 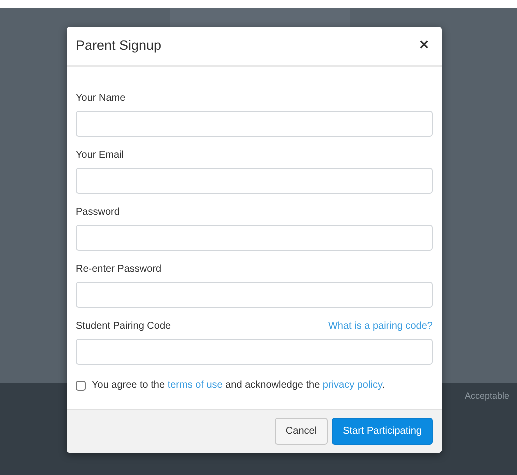 What do you see at coordinates (301, 431) in the screenshot?
I see `cancel-button: Cancel` at bounding box center [301, 431].